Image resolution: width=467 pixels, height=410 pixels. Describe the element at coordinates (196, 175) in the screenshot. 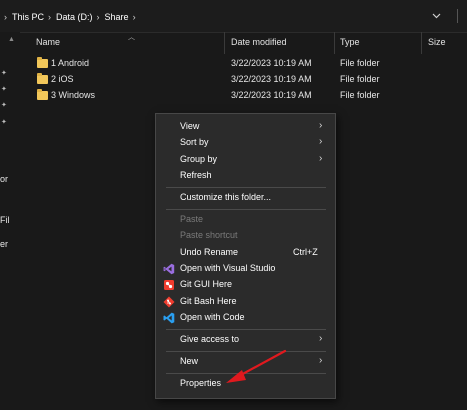

I see `menu-item-label: Refresh` at that location.